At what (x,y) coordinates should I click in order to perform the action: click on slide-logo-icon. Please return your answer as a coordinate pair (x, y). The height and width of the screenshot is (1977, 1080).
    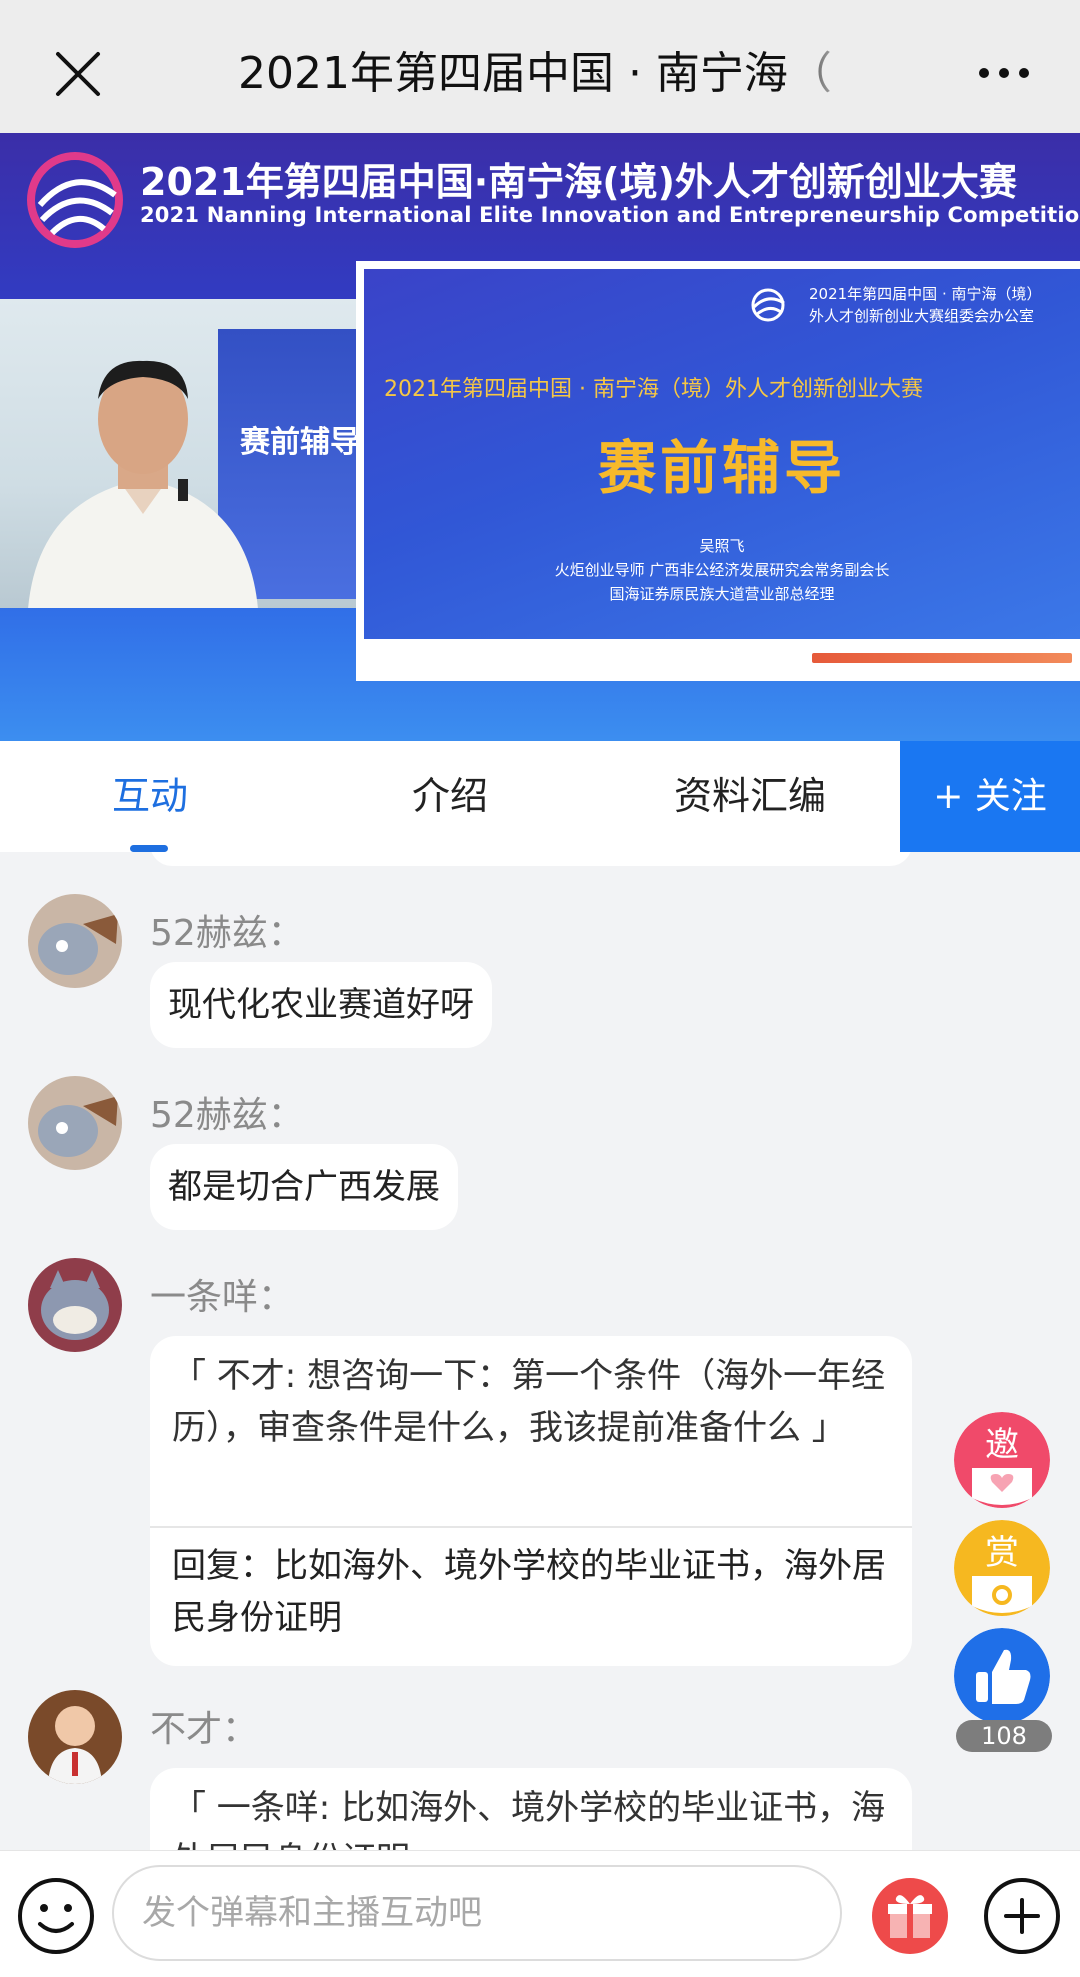
    Looking at the image, I should click on (768, 305).